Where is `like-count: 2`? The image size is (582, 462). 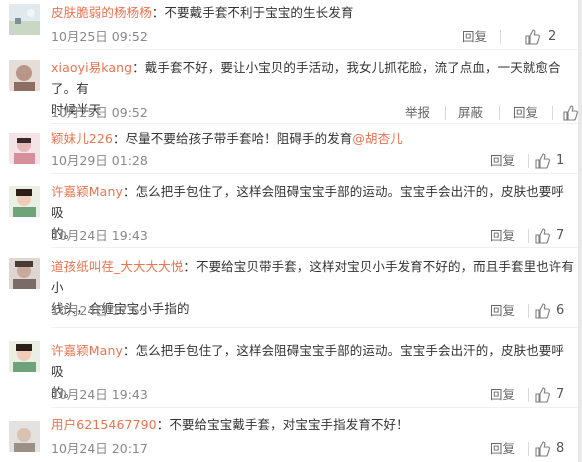 like-count: 2 is located at coordinates (552, 36).